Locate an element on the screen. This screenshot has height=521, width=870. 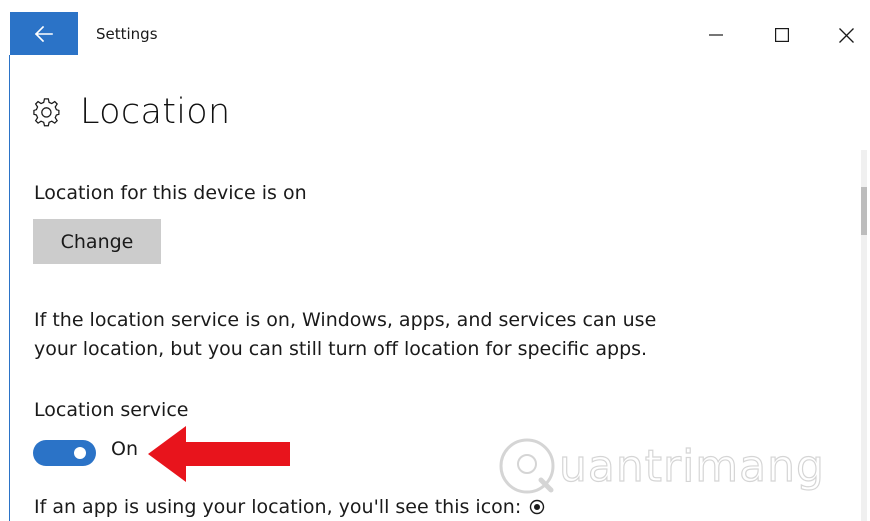
title-bar: Settings is located at coordinates (435, 27).